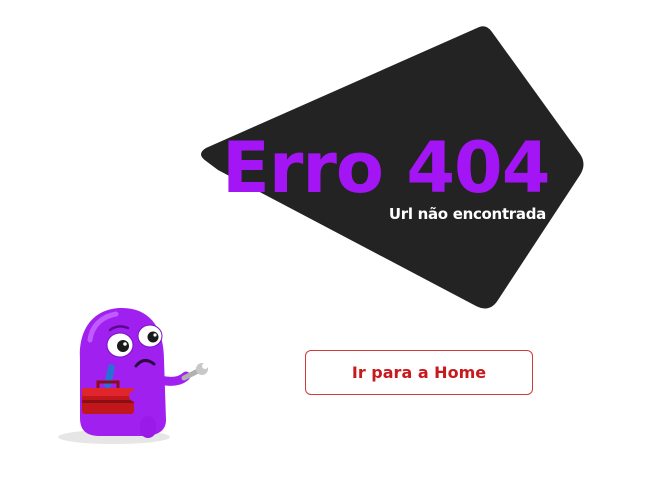 The height and width of the screenshot is (479, 662). I want to click on error-title: Erro 404, so click(386, 168).